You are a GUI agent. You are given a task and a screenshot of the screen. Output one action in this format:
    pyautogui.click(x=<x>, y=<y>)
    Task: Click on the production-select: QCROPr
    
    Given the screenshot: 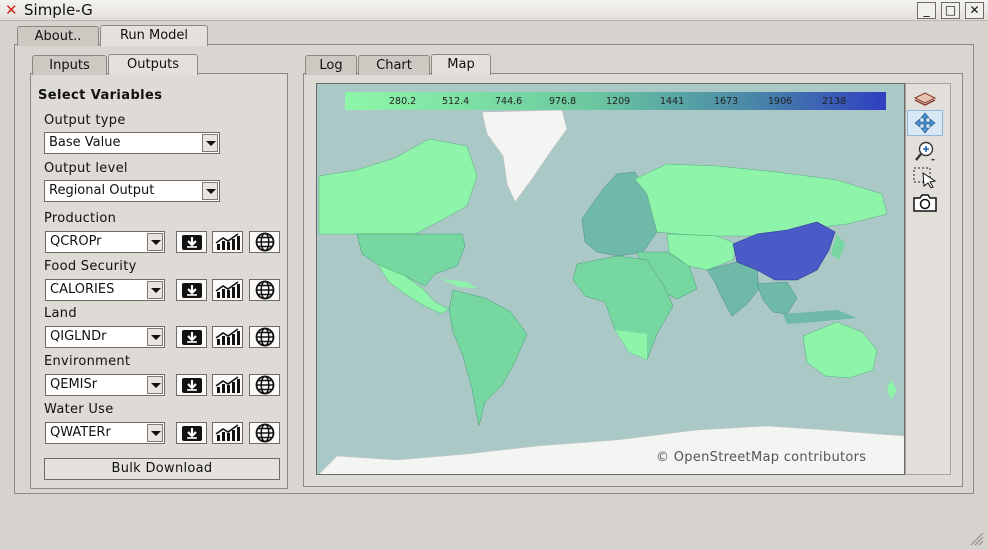 What is the action you would take?
    pyautogui.click(x=105, y=242)
    